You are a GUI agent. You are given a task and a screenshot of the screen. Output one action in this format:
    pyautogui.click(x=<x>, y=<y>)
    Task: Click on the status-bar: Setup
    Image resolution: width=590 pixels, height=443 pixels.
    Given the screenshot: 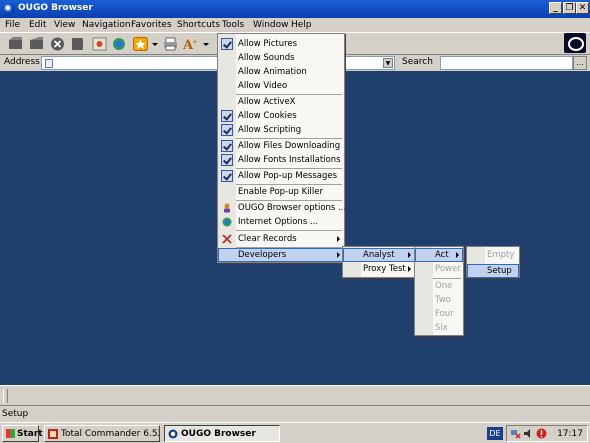 What is the action you would take?
    pyautogui.click(x=295, y=413)
    